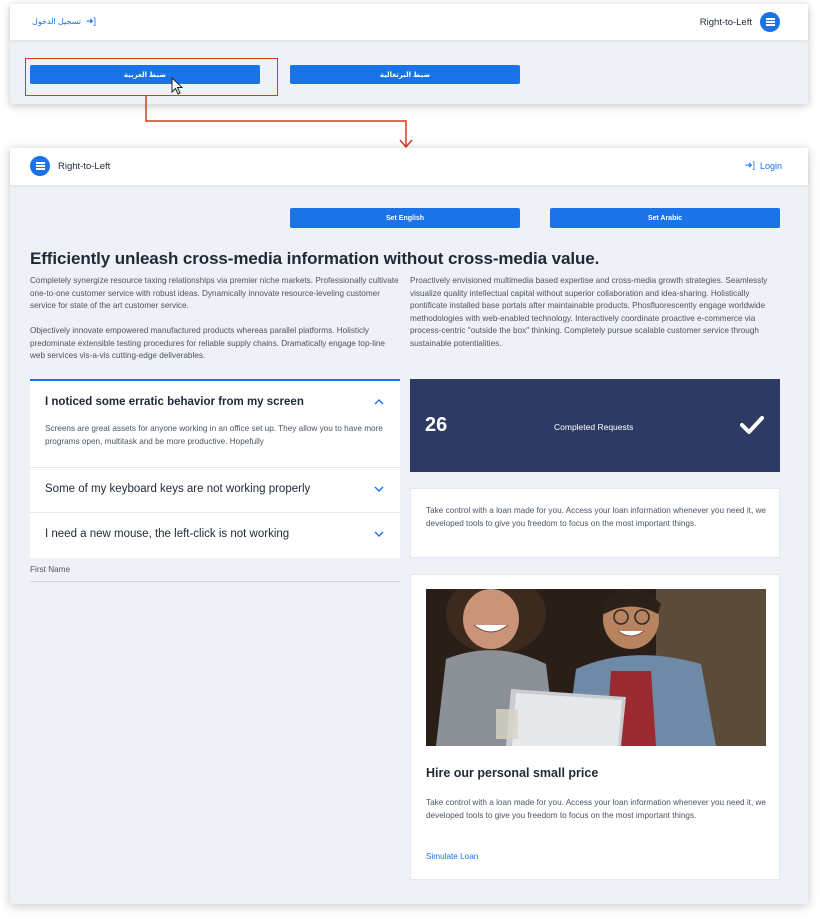  I want to click on login-label: Login, so click(770, 165).